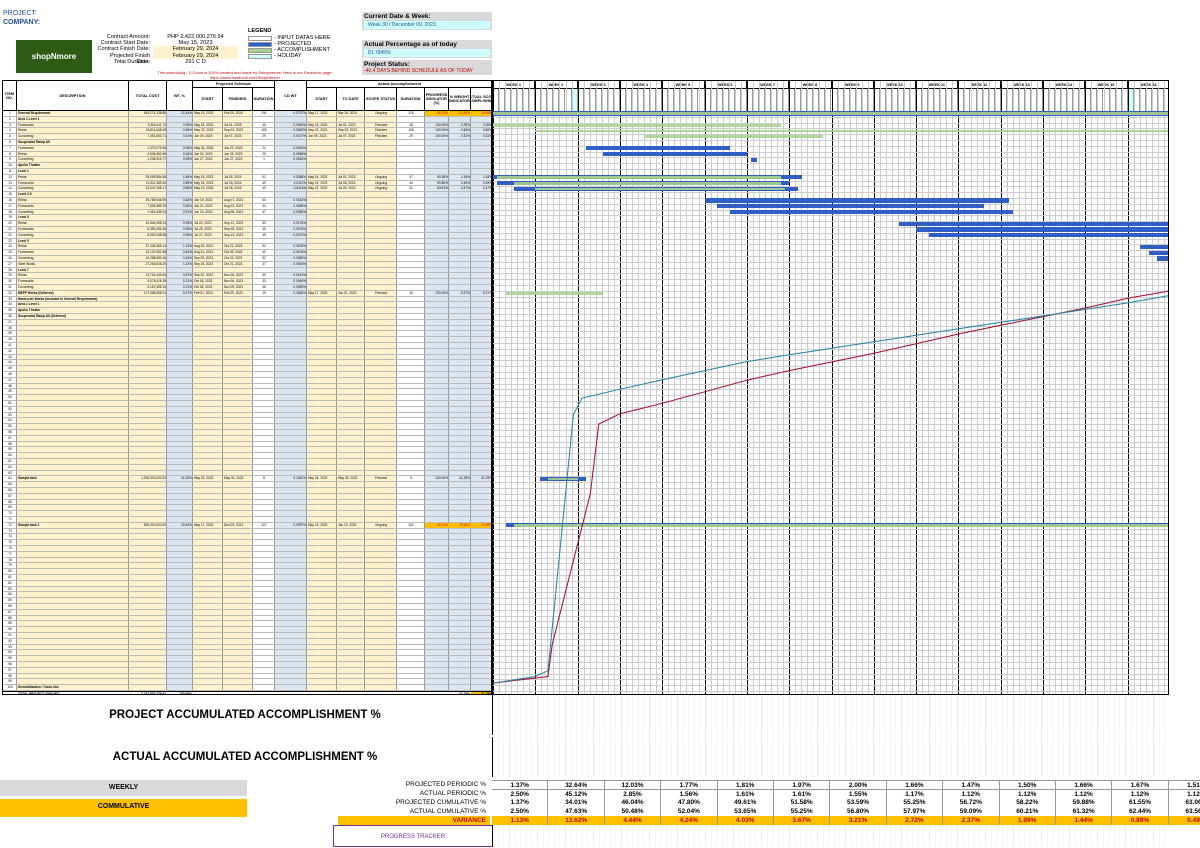 Image resolution: width=1200 pixels, height=848 pixels. Describe the element at coordinates (915, 820) in the screenshot. I see `summary-value: 2.72%` at that location.